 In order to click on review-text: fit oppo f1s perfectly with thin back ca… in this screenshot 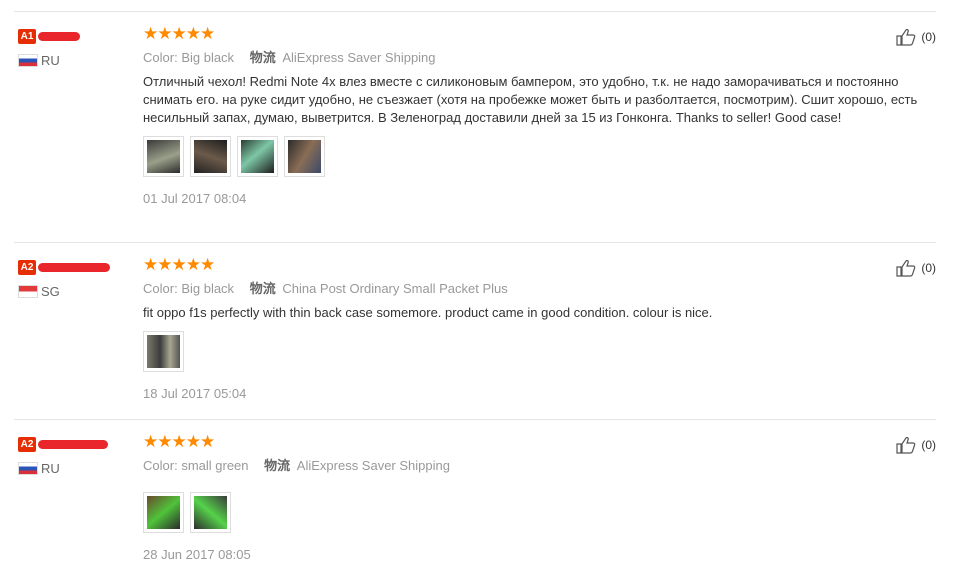, I will do `click(428, 312)`.